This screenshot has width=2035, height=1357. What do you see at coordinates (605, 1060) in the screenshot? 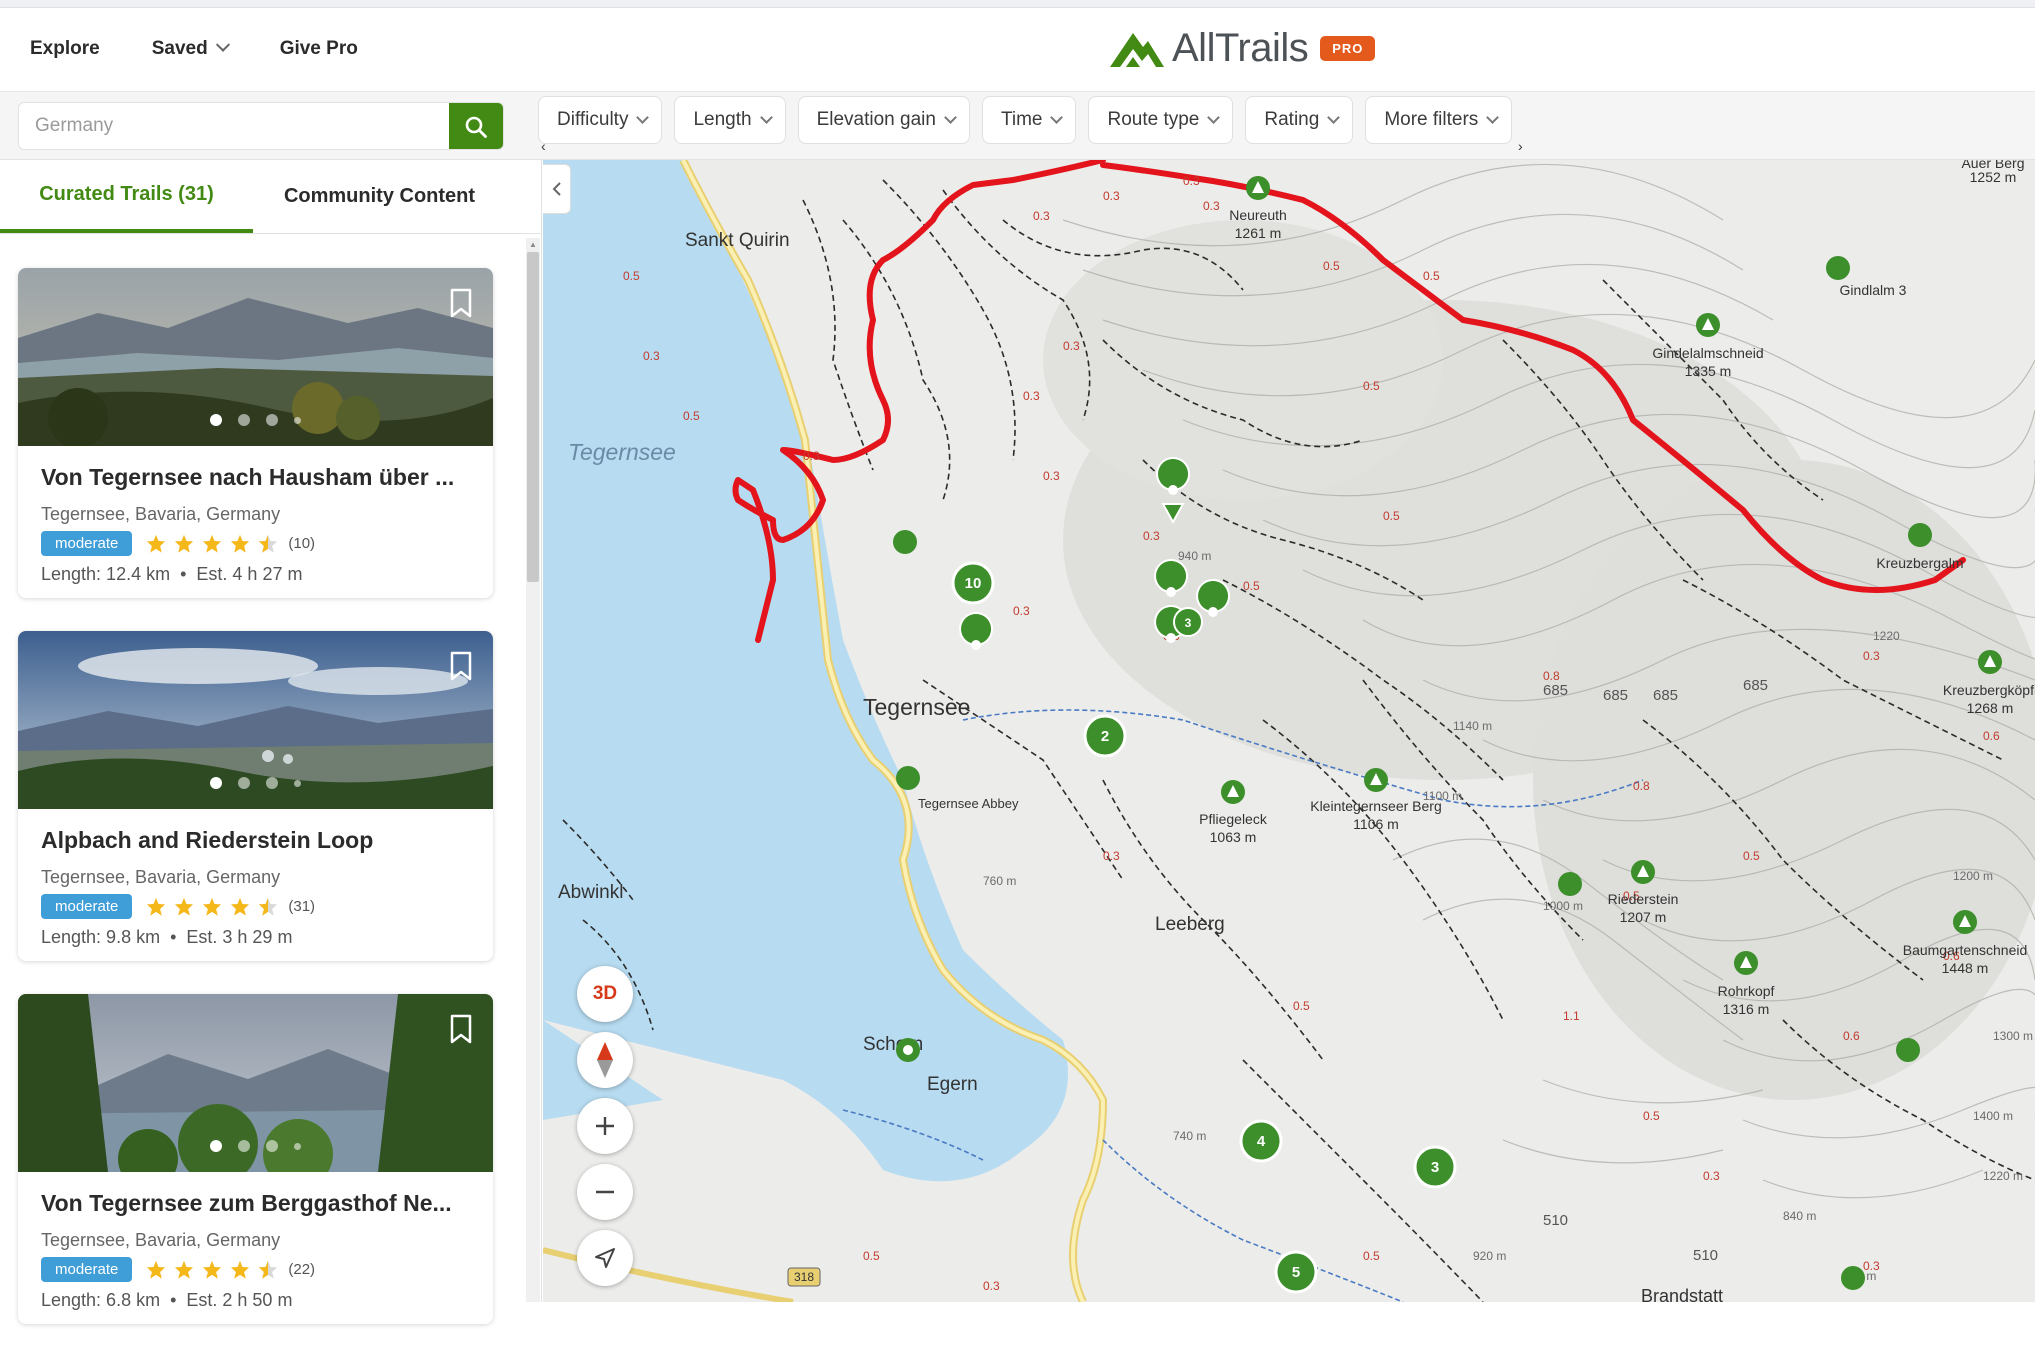
I see `compass-button` at bounding box center [605, 1060].